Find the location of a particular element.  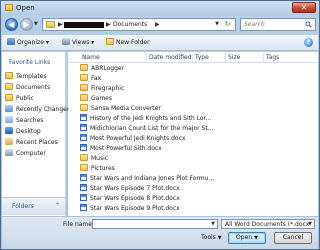

documents-icon is located at coordinates (9, 86).